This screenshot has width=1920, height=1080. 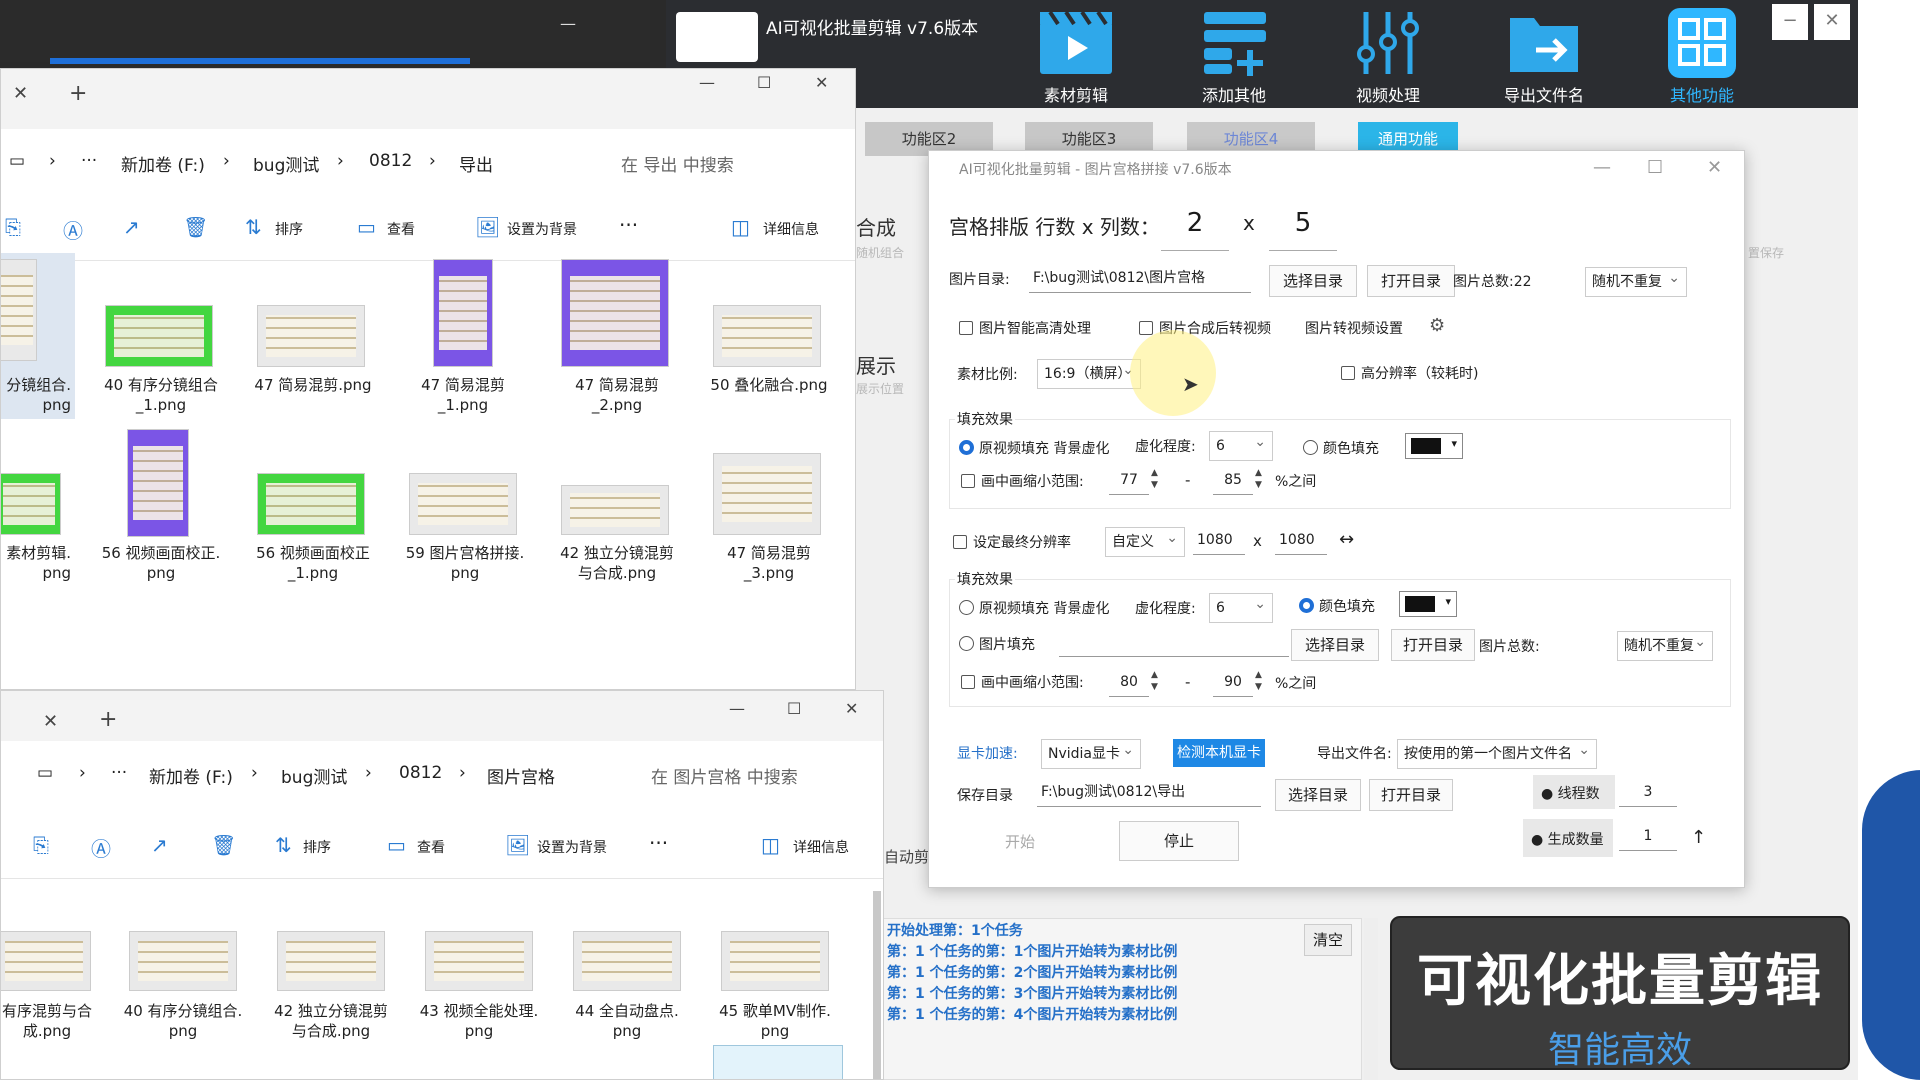 What do you see at coordinates (966, 643) in the screenshot?
I see `fill-image-radio` at bounding box center [966, 643].